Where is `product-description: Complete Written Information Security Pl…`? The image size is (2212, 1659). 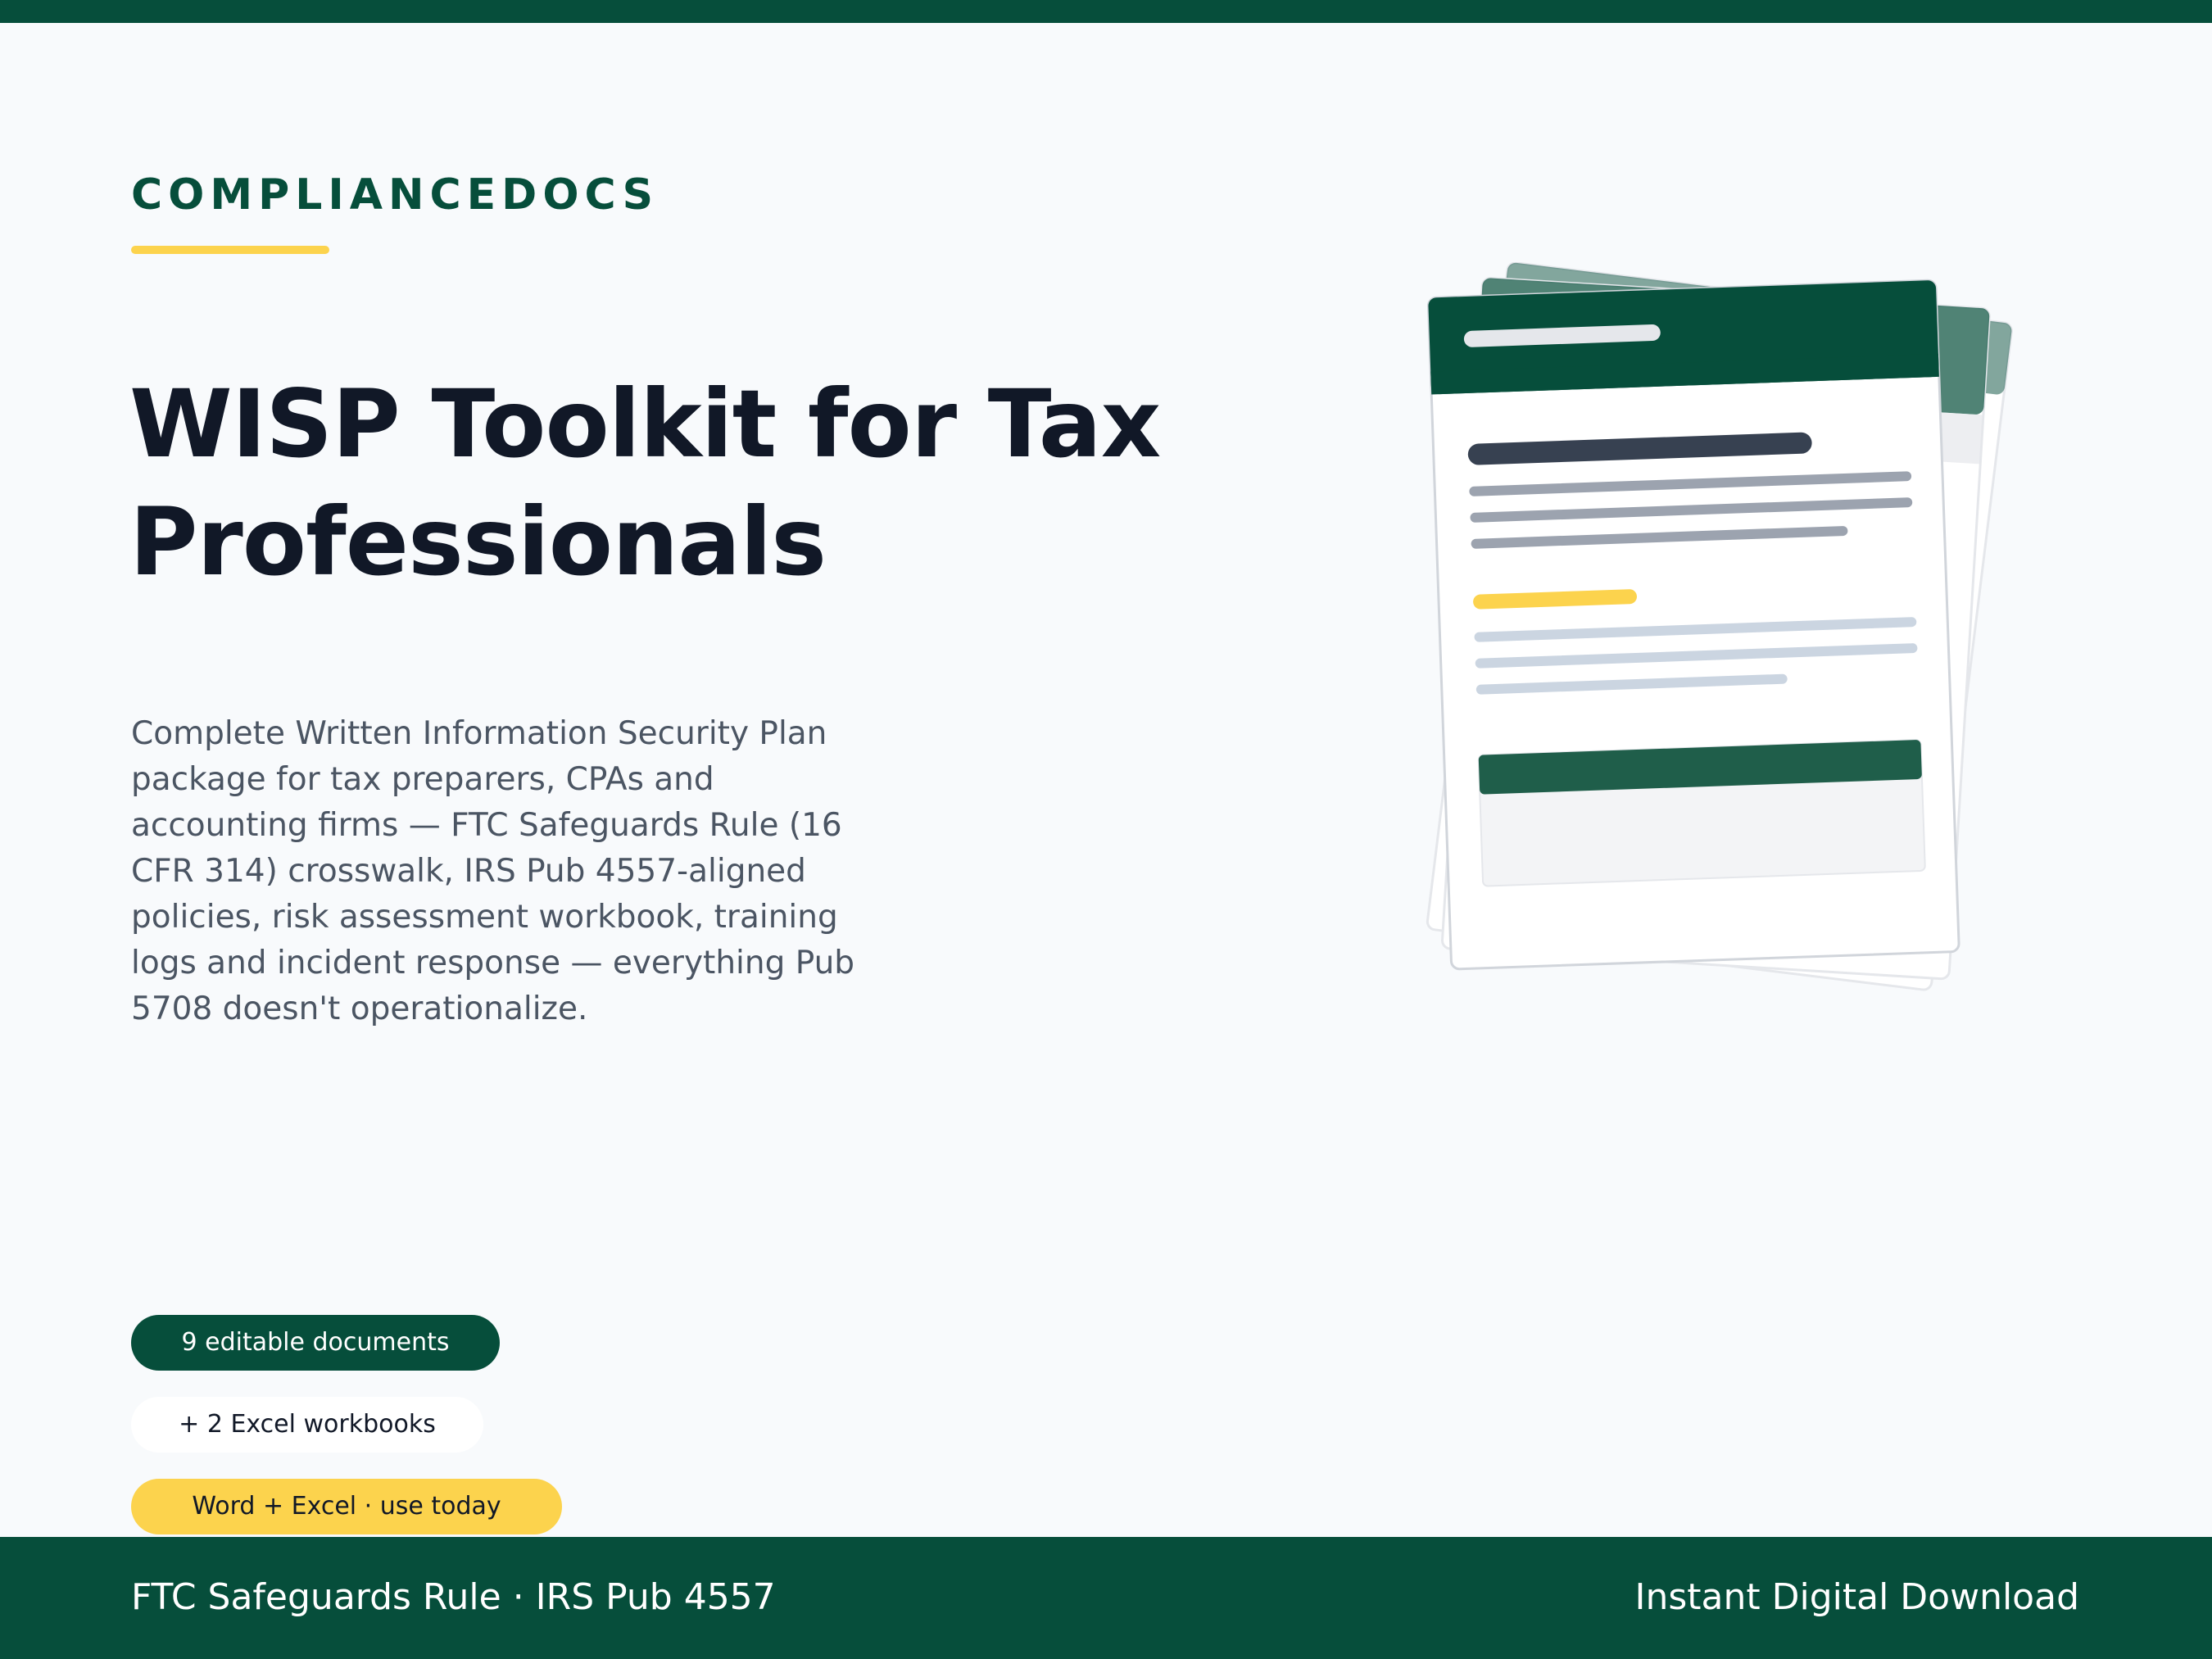 product-description: Complete Written Information Security Pl… is located at coordinates (493, 871).